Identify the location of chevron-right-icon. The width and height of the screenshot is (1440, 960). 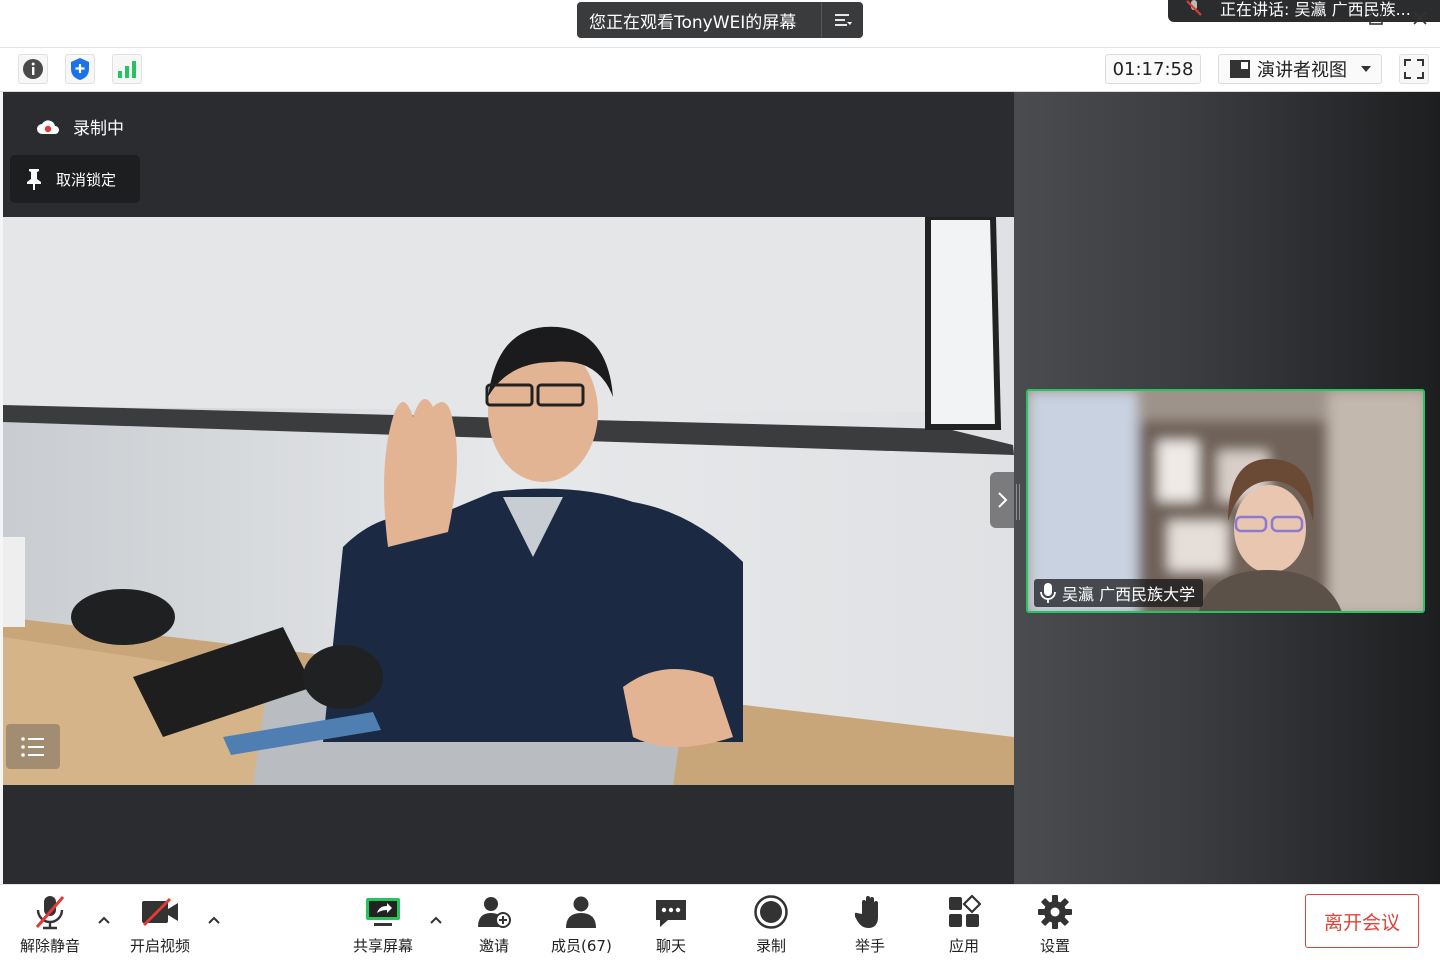
(1003, 500).